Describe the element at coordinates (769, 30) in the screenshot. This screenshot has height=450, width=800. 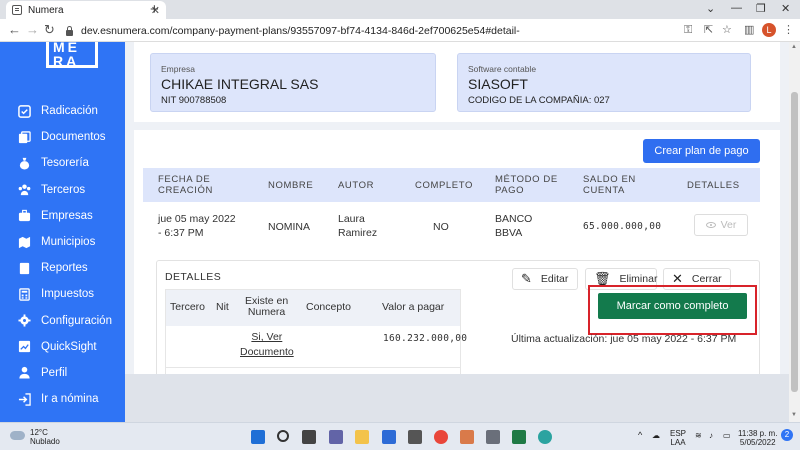
I see `profile-avatar: L` at that location.